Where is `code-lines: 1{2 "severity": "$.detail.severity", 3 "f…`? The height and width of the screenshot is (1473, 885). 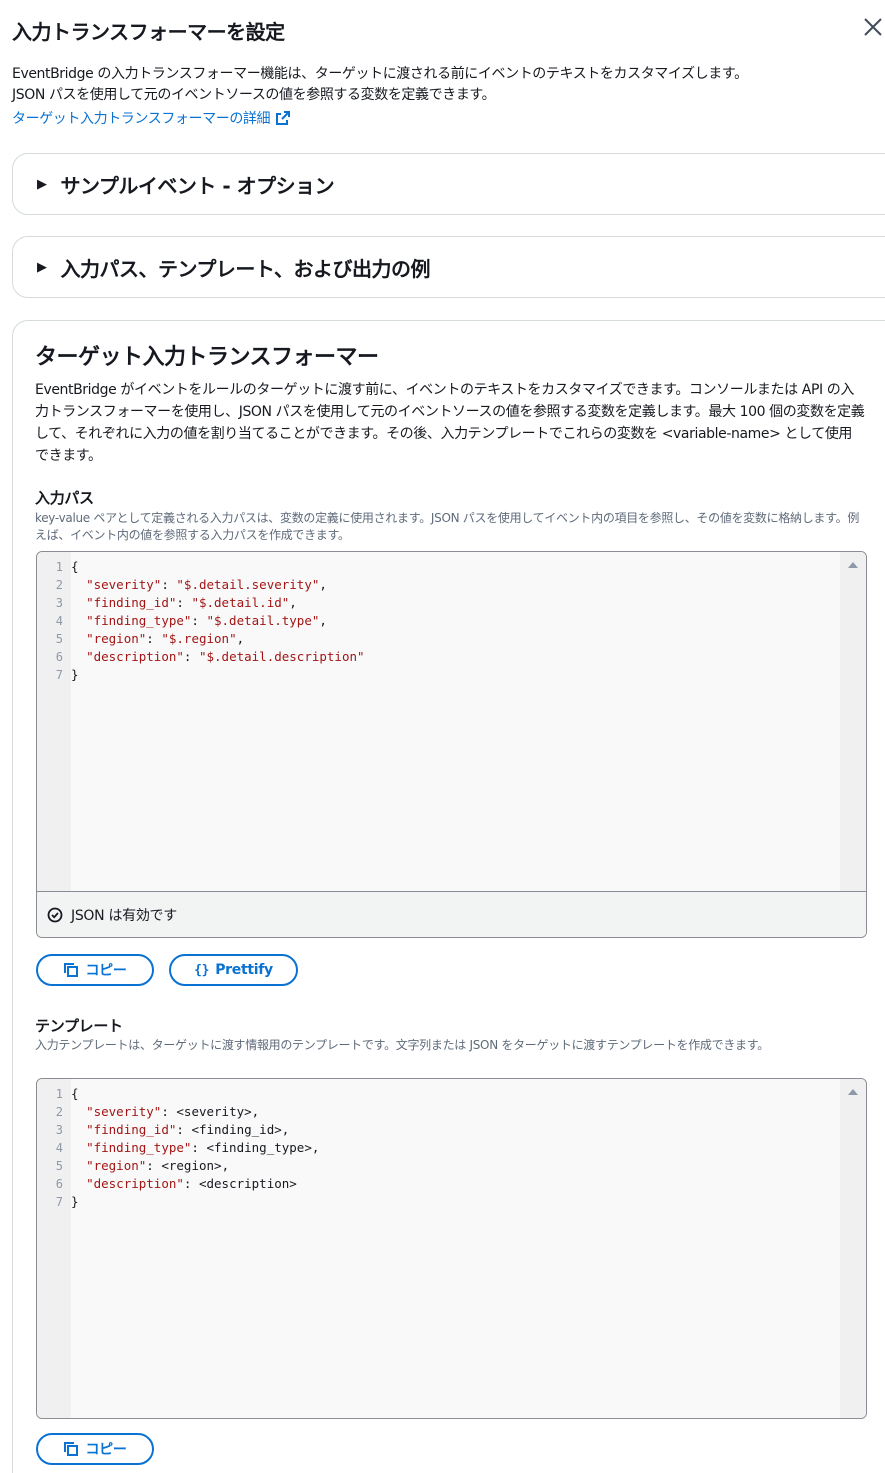 code-lines: 1{2 "severity": "$.detail.severity", 3 "f… is located at coordinates (201, 621).